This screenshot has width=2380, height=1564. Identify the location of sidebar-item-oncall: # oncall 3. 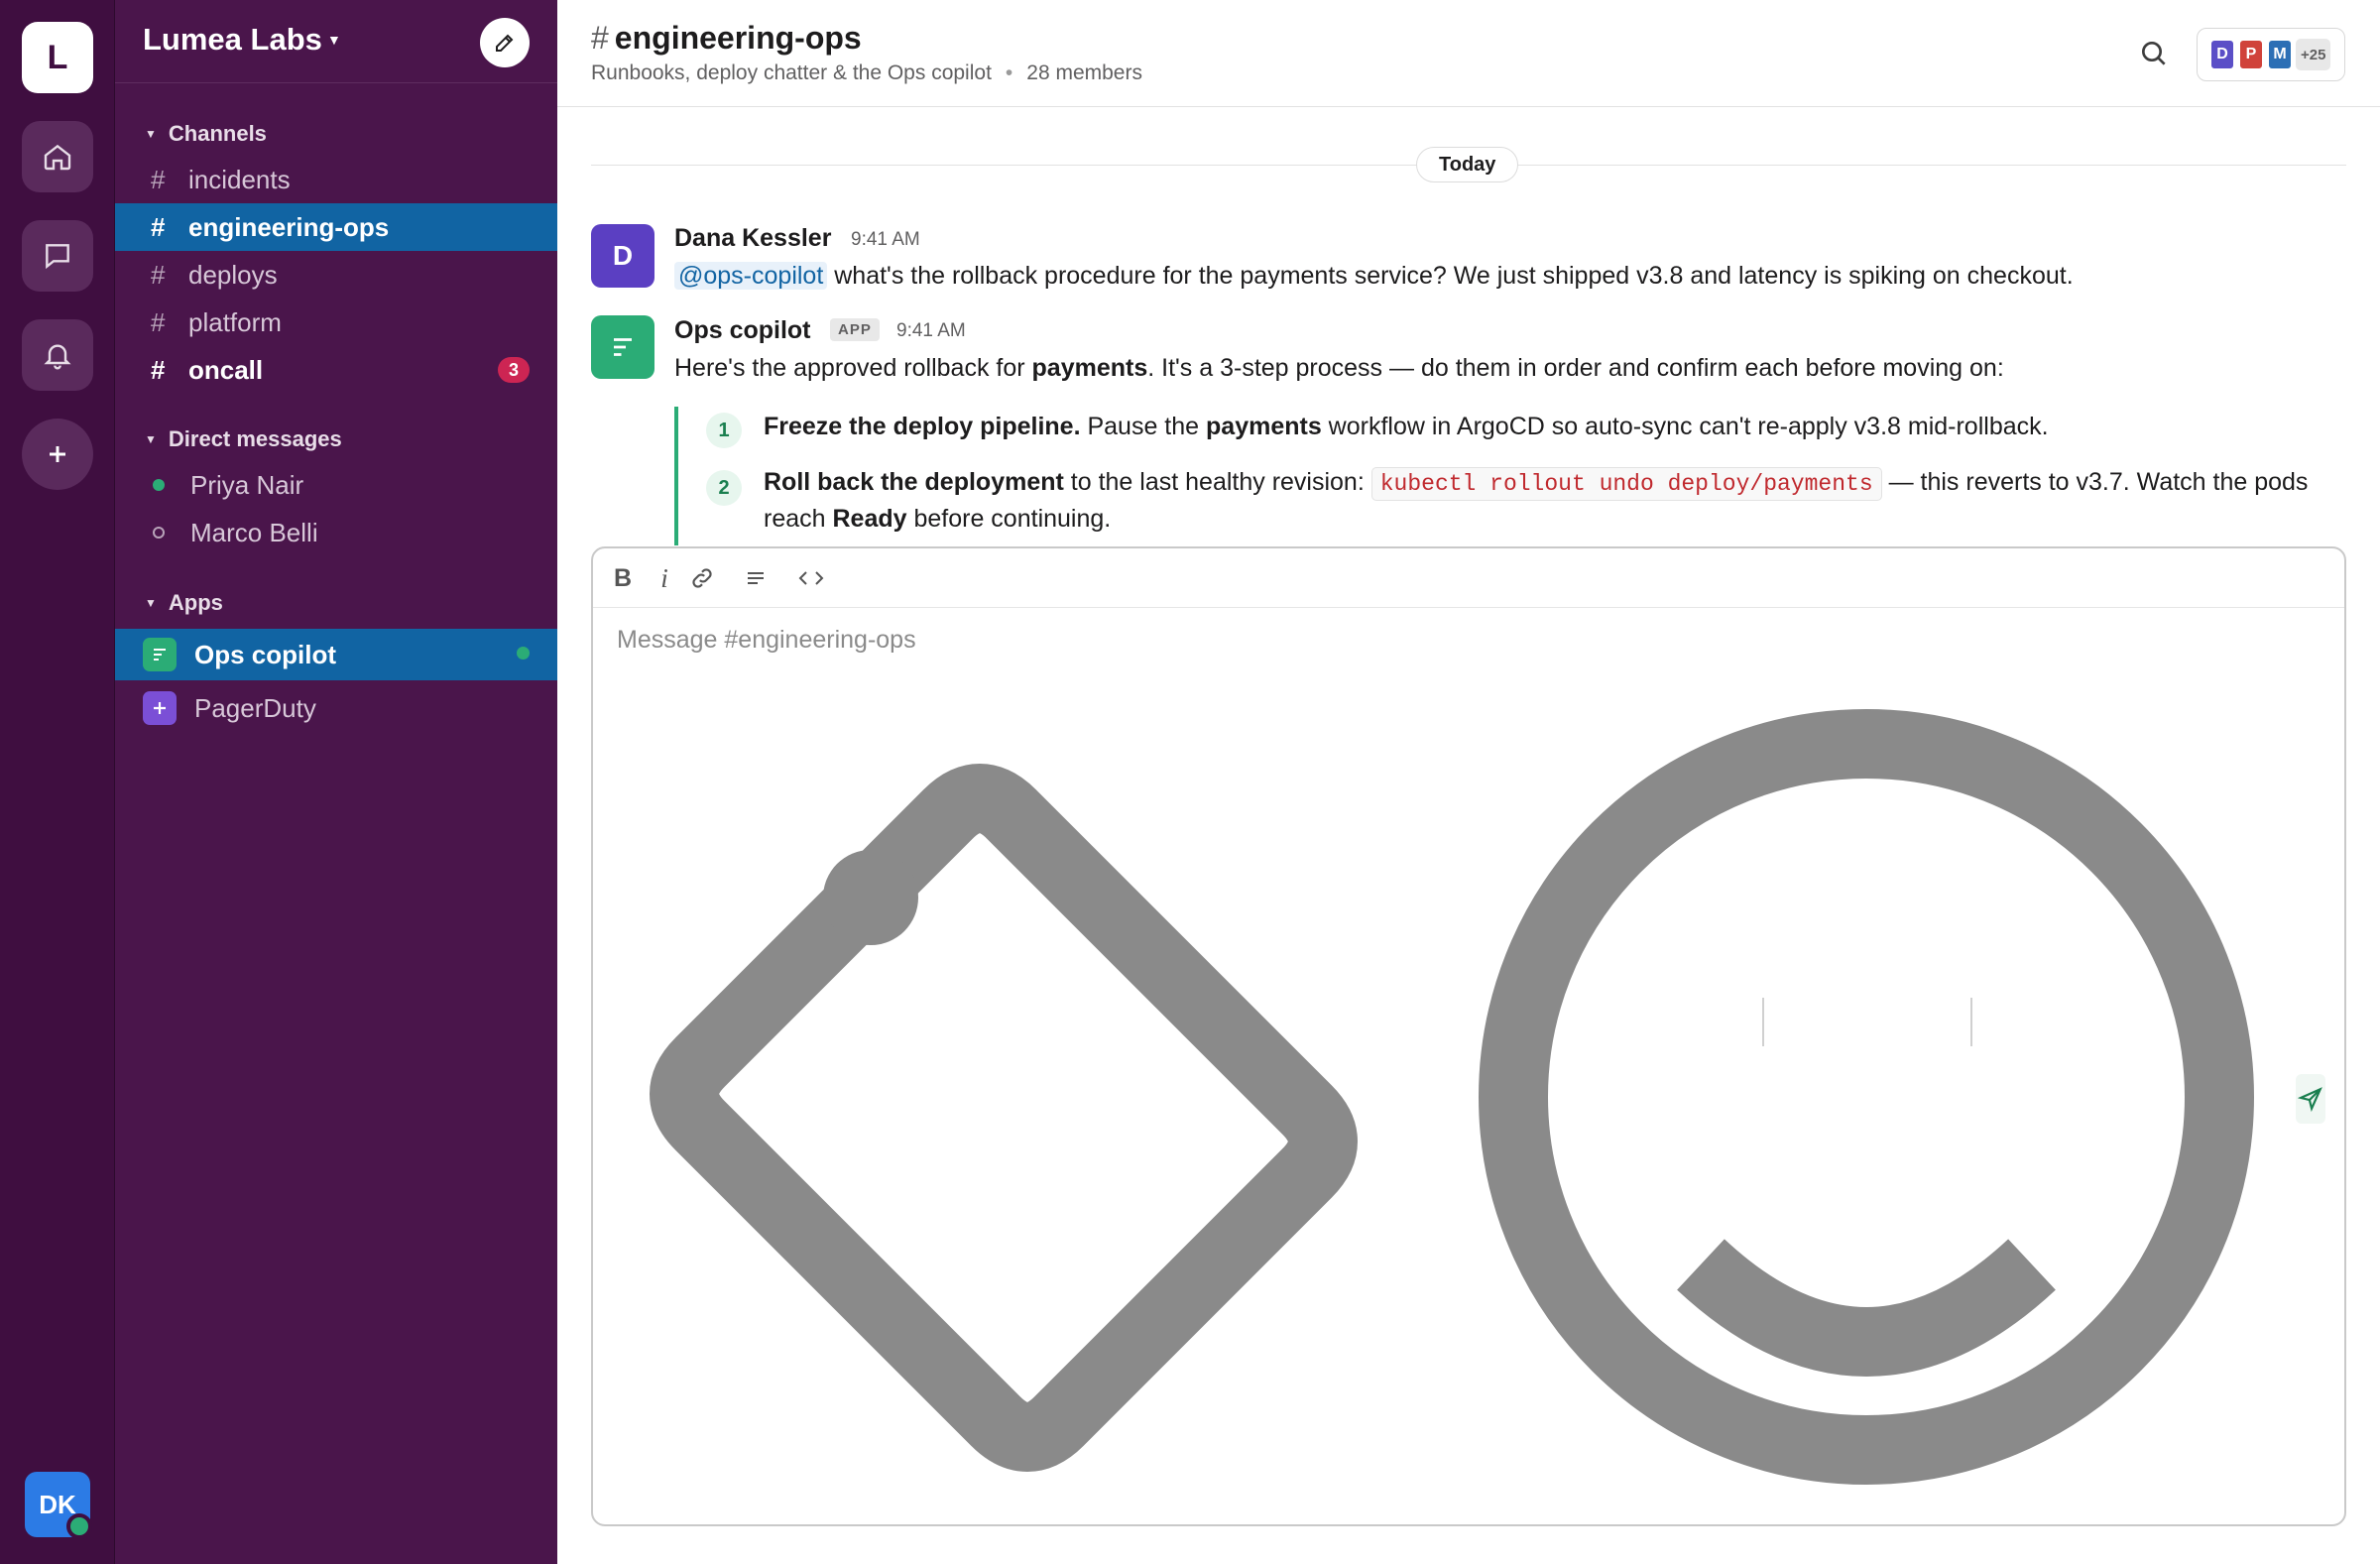
(336, 370).